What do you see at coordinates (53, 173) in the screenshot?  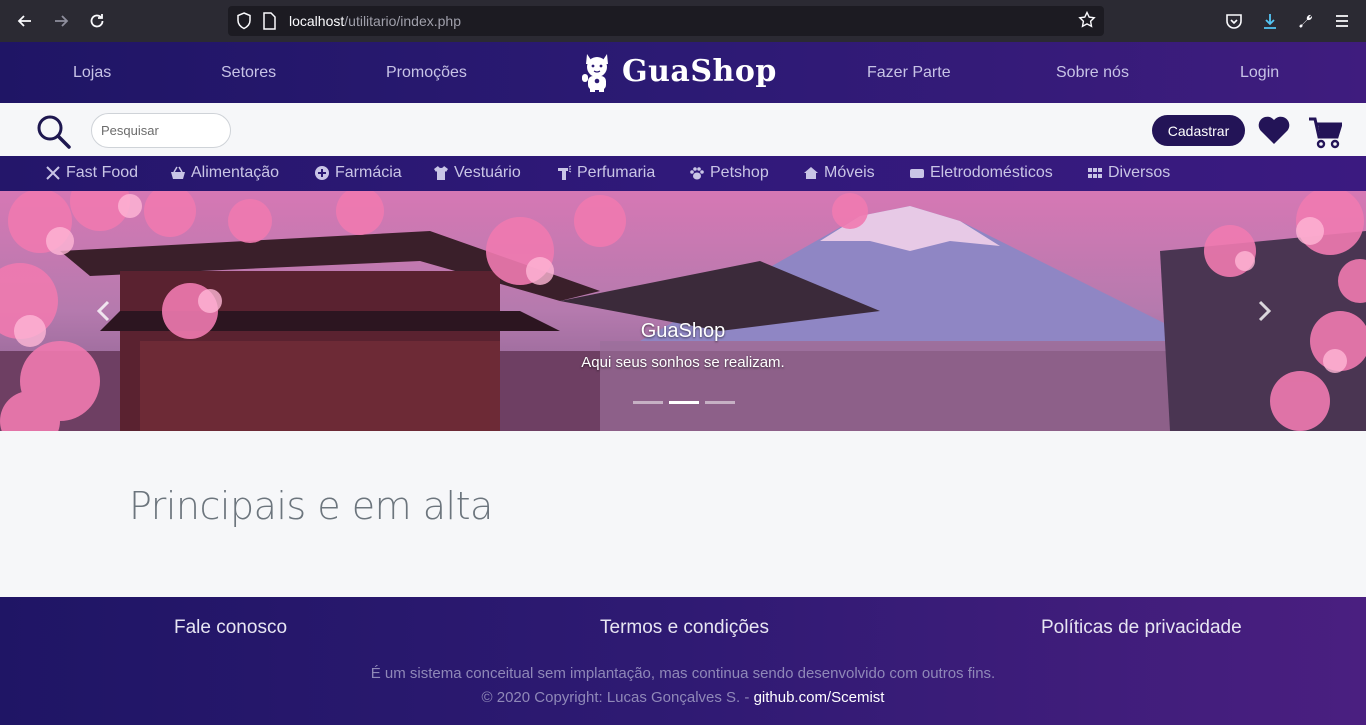 I see `utensils-icon` at bounding box center [53, 173].